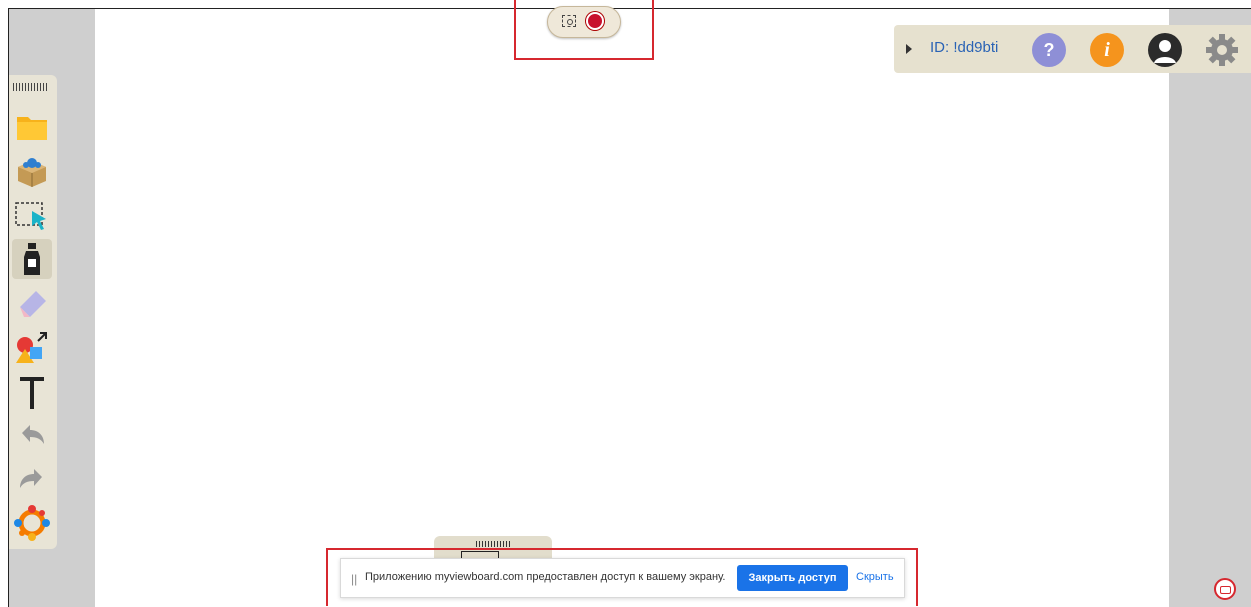 This screenshot has height=607, width=1251. What do you see at coordinates (30, 87) in the screenshot?
I see `toolbar-drag-handle` at bounding box center [30, 87].